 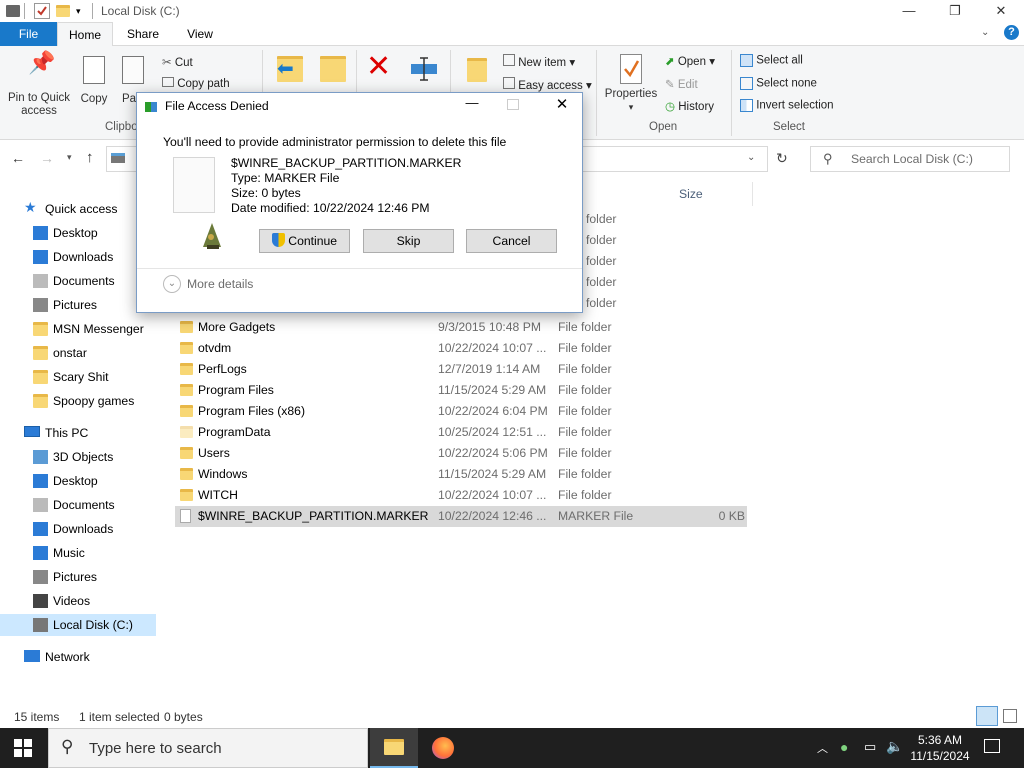 What do you see at coordinates (909, 11) in the screenshot?
I see `minimize-button: —` at bounding box center [909, 11].